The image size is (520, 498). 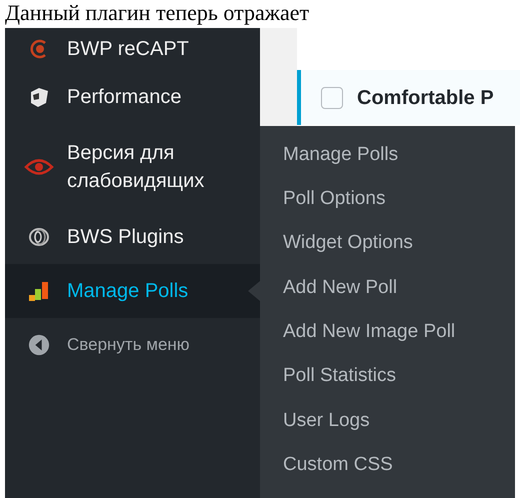 I want to click on checkbox, so click(x=332, y=97).